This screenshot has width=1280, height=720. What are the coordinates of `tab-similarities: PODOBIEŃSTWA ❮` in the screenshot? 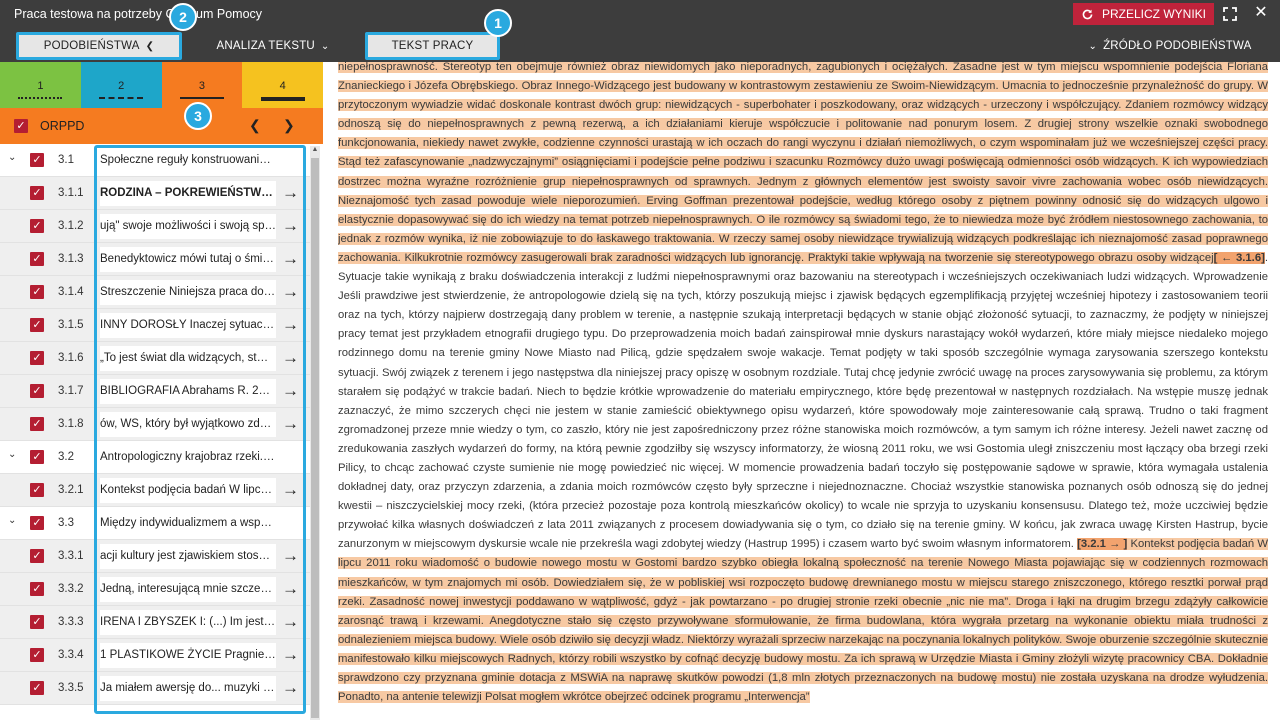 It's located at (99, 46).